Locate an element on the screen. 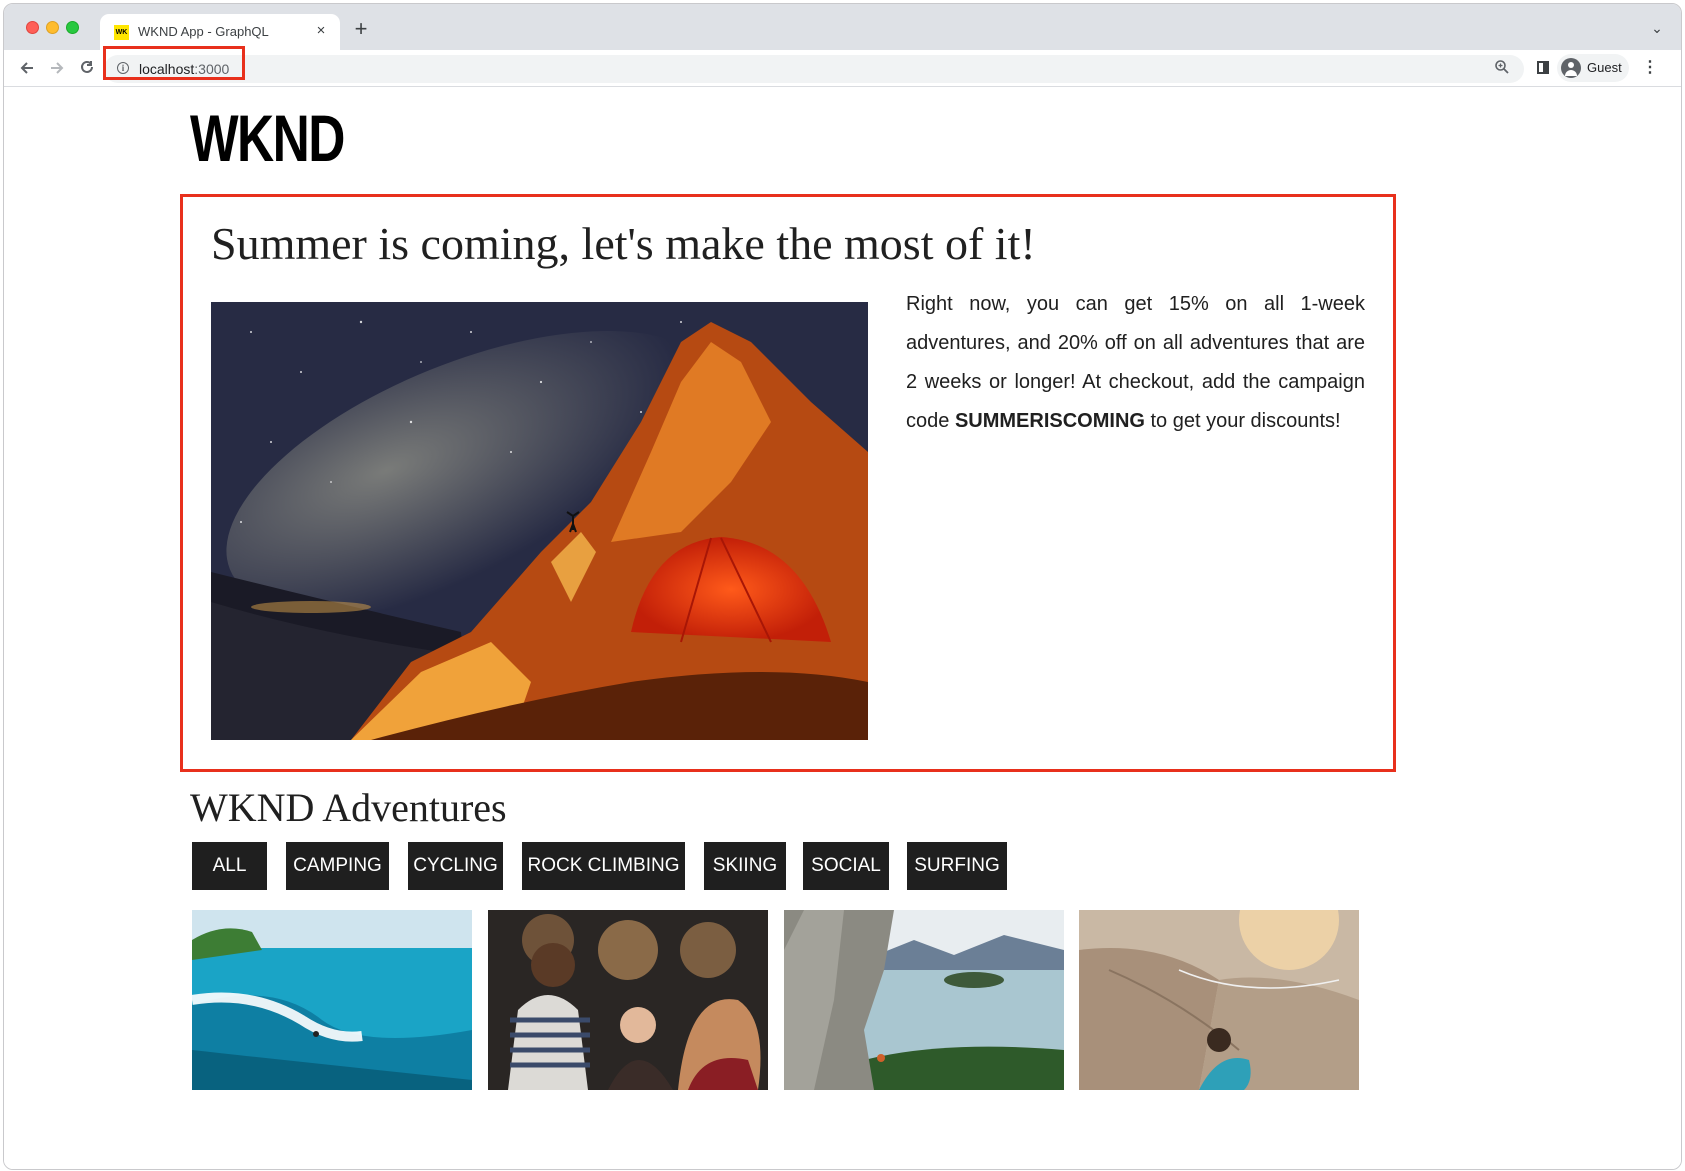  address-bar: i localhost:3000 is located at coordinates (814, 69).